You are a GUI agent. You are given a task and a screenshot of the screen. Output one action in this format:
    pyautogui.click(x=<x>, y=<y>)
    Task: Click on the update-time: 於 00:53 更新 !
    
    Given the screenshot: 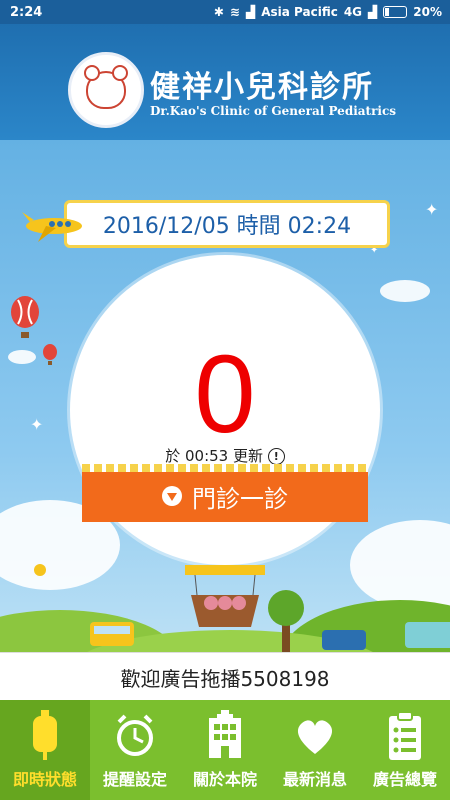 What is the action you would take?
    pyautogui.click(x=225, y=455)
    